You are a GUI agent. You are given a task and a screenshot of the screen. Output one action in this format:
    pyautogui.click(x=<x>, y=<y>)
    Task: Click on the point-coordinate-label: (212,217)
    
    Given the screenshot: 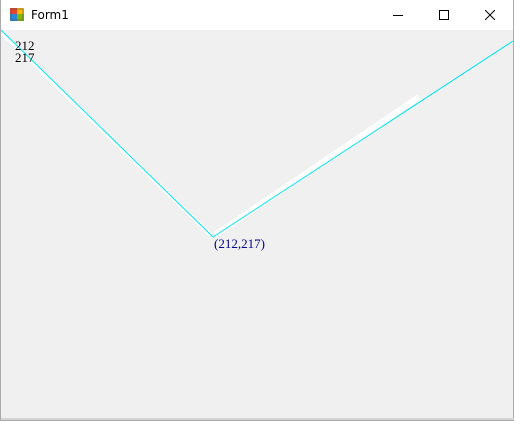 What is the action you would take?
    pyautogui.click(x=239, y=243)
    